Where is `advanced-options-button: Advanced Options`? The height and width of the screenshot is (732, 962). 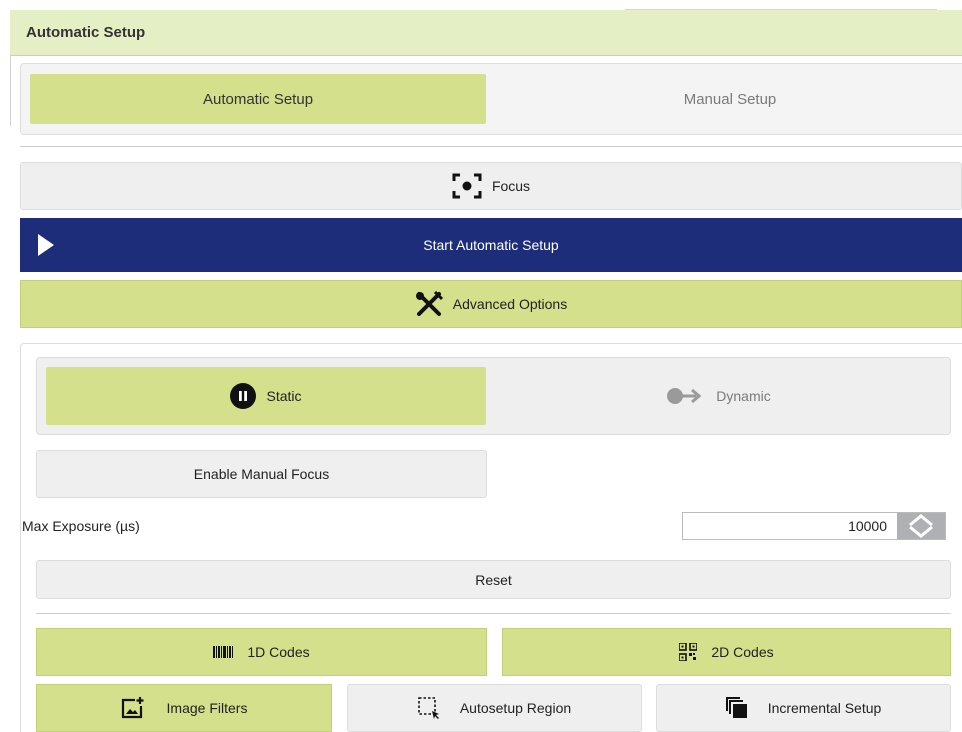
advanced-options-button: Advanced Options is located at coordinates (491, 304).